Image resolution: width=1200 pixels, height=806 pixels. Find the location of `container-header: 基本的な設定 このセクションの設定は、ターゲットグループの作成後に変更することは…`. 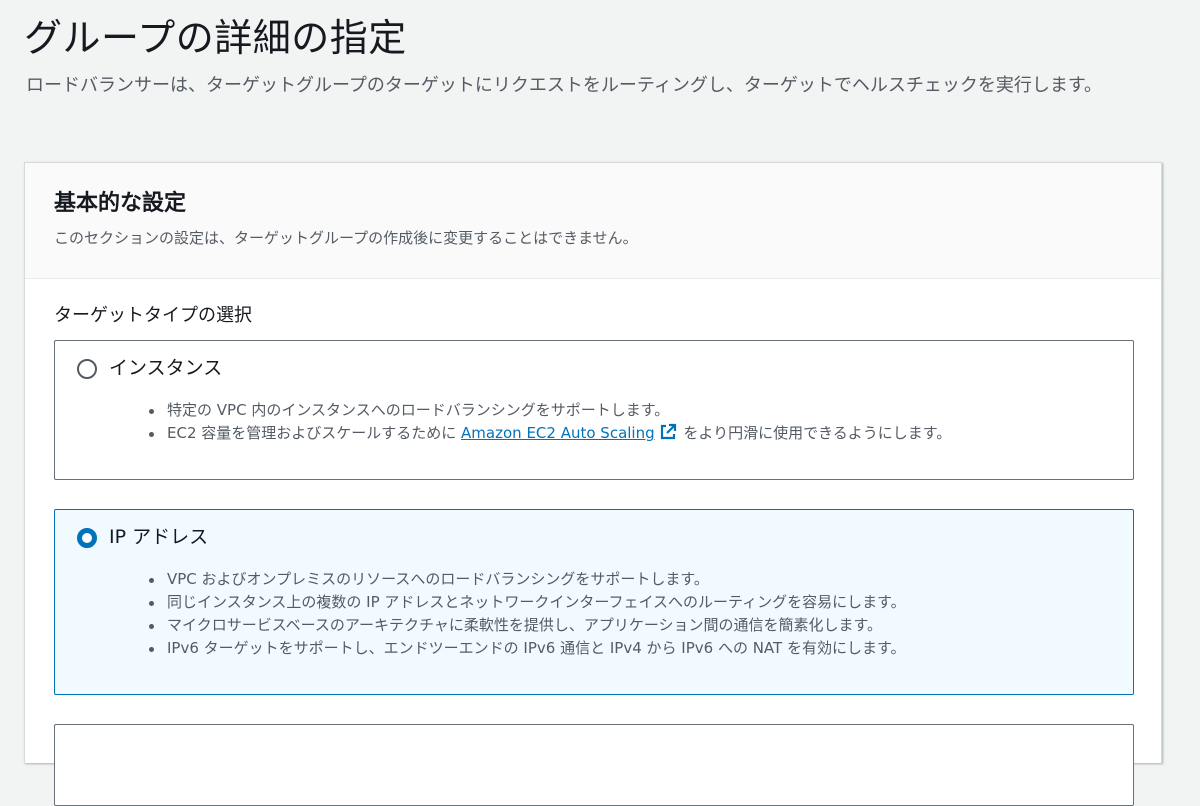

container-header: 基本的な設定 このセクションの設定は、ターゲットグループの作成後に変更することは… is located at coordinates (593, 221).